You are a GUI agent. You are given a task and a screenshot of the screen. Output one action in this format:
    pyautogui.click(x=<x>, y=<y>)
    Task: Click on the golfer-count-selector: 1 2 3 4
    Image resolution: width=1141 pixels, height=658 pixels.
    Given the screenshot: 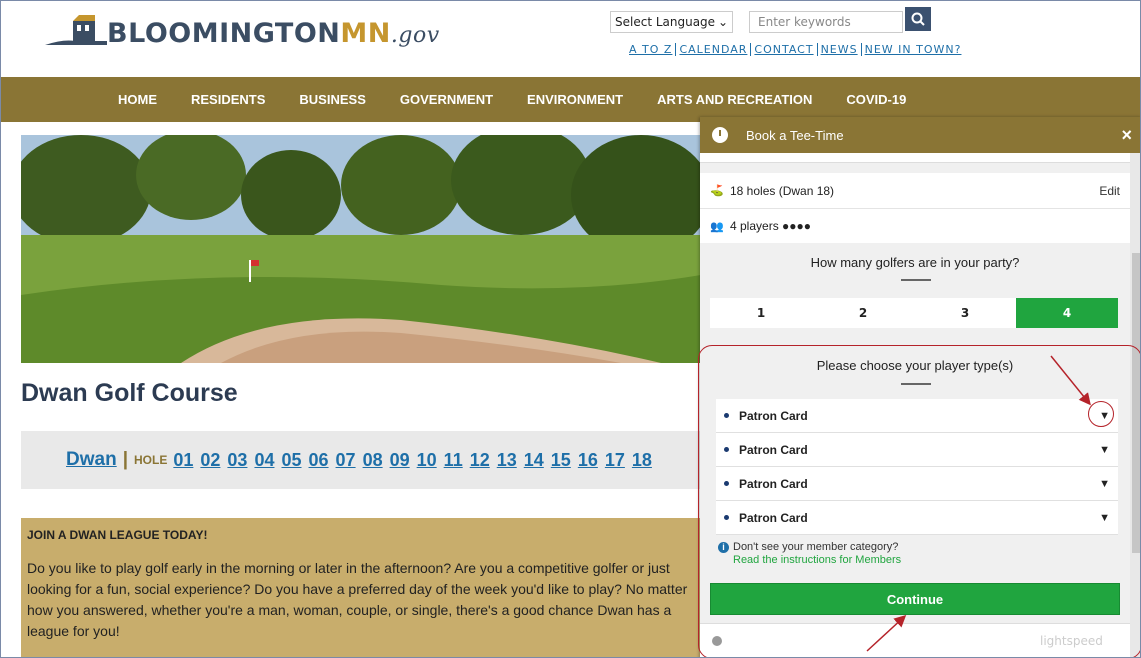 What is the action you would take?
    pyautogui.click(x=914, y=313)
    